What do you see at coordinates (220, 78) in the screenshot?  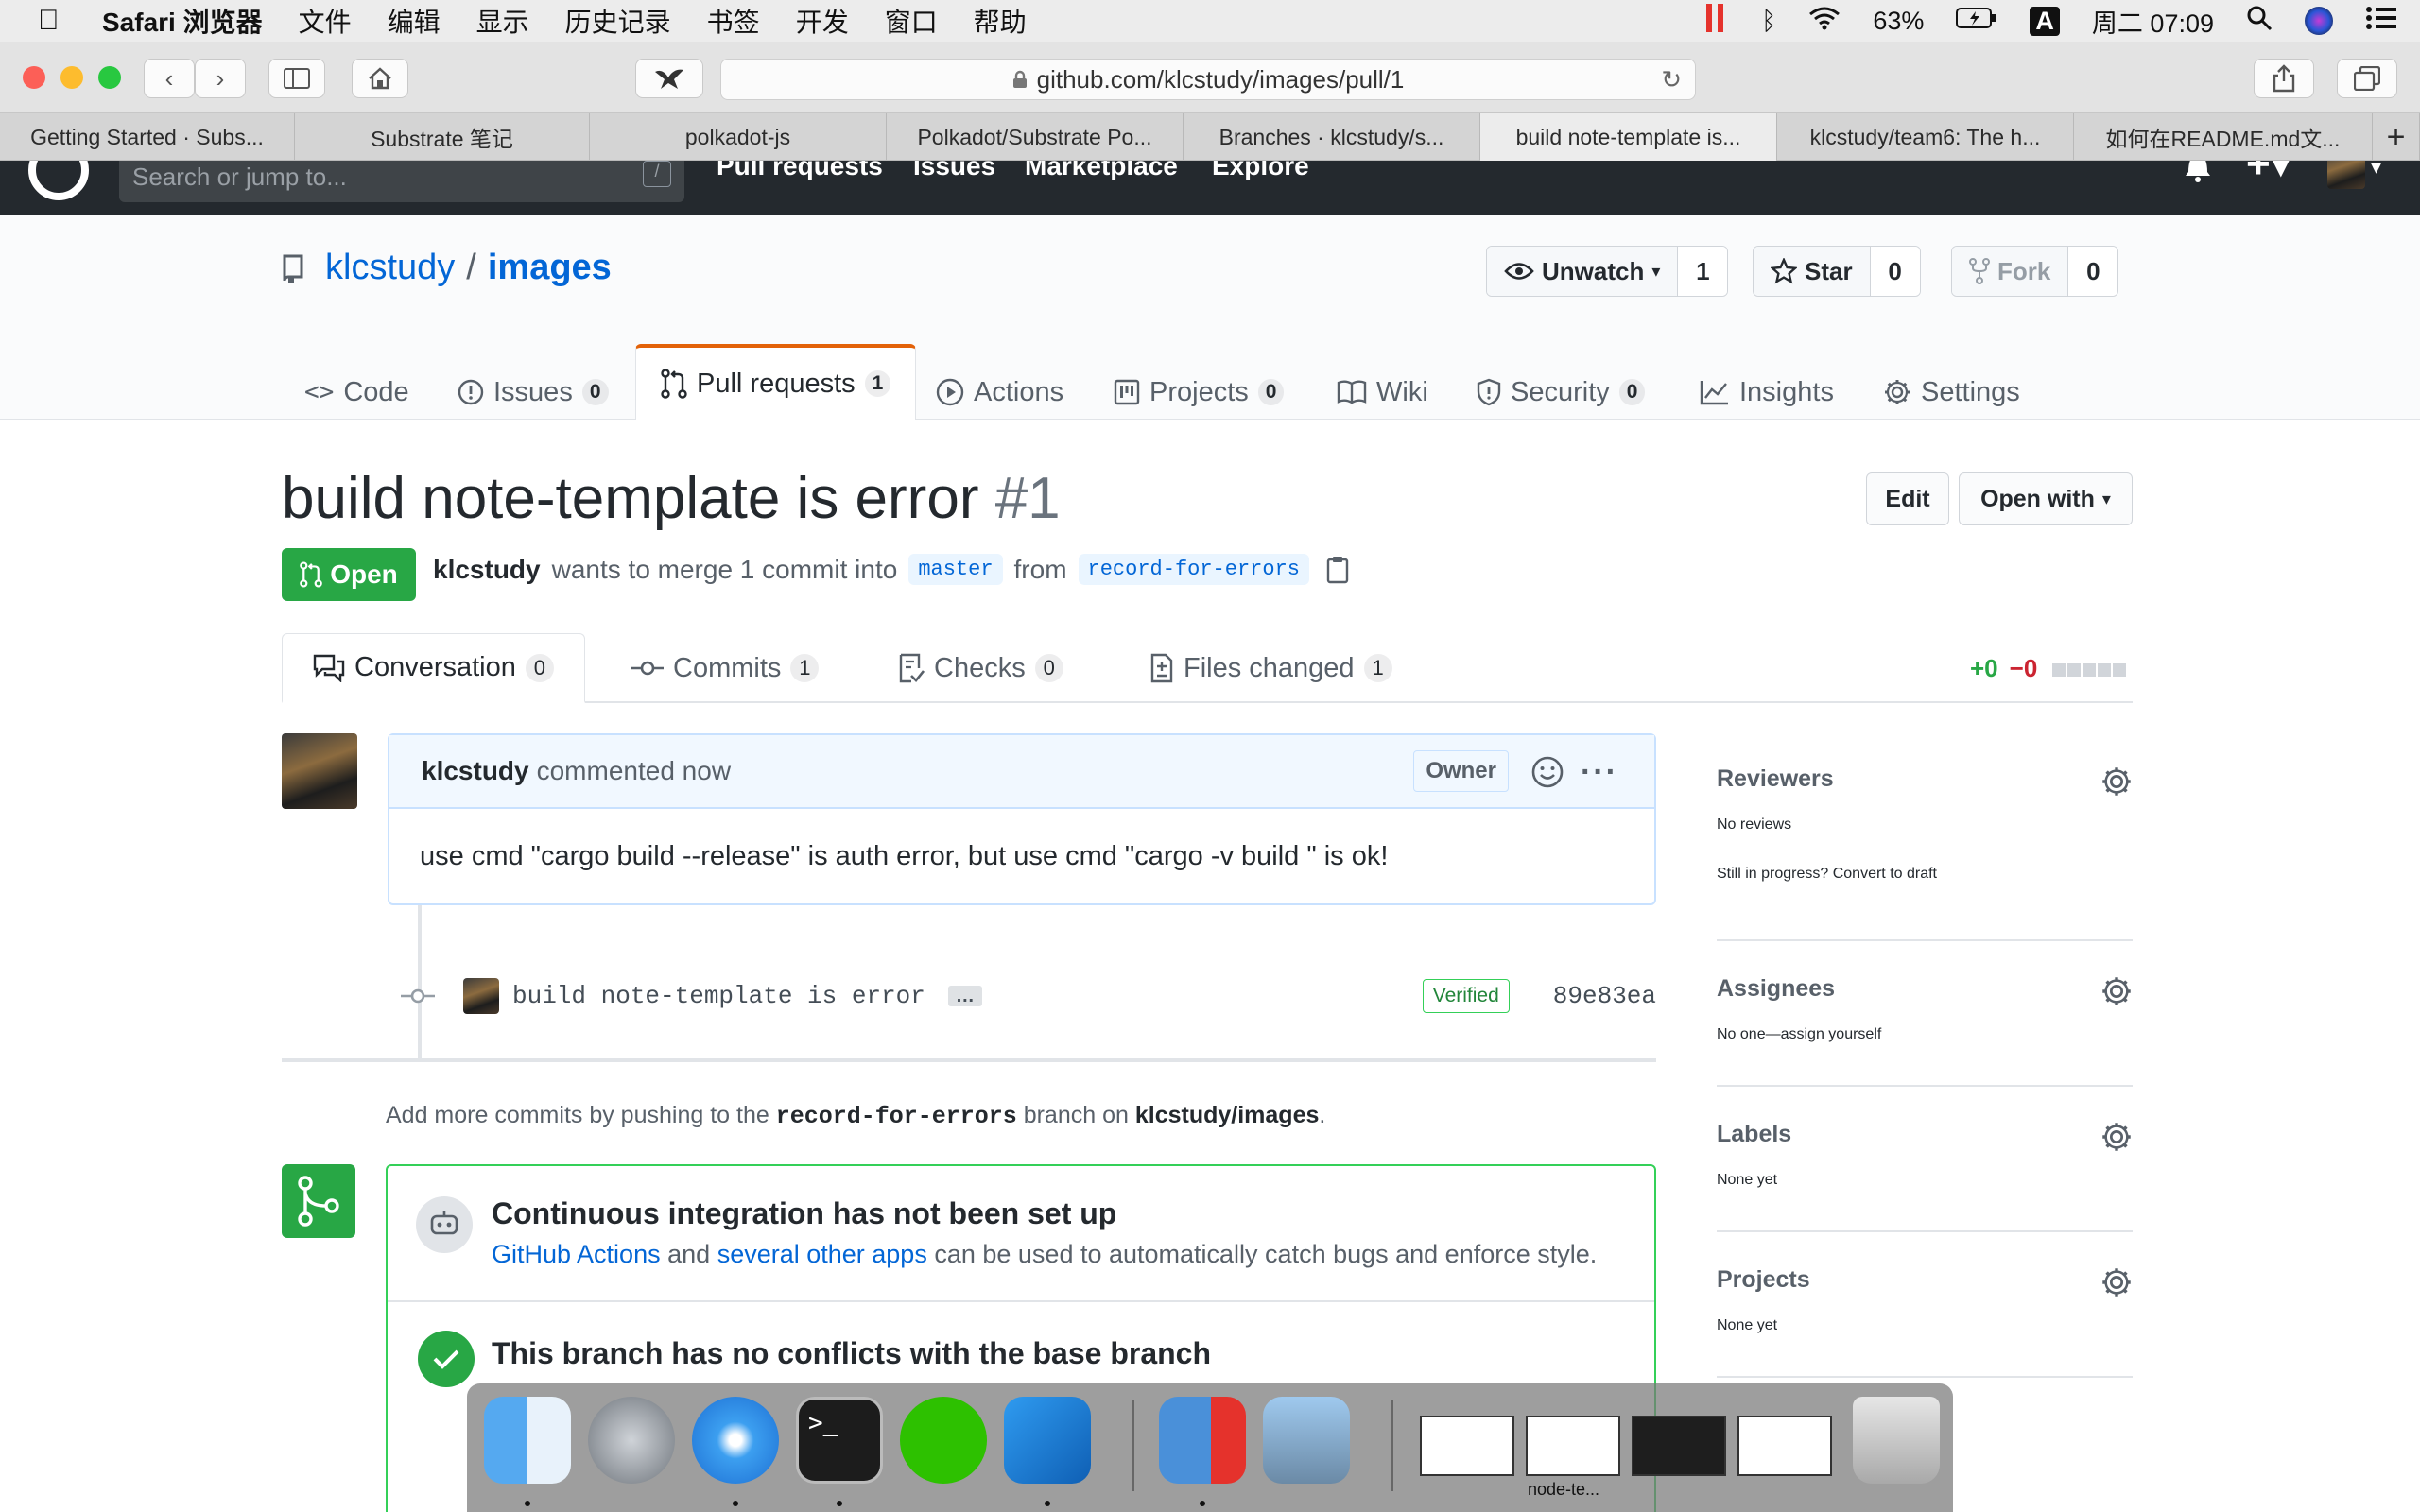 I see `forward-button: ›` at bounding box center [220, 78].